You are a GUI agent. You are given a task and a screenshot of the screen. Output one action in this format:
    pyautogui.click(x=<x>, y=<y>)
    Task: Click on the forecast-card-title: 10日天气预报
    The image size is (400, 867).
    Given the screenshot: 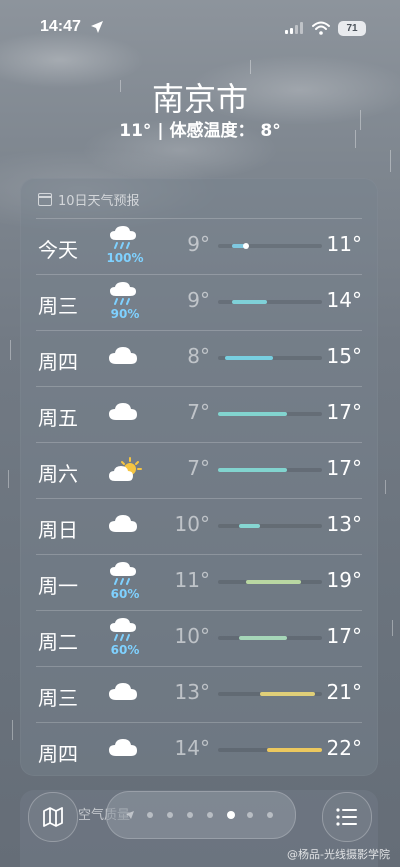 What is the action you would take?
    pyautogui.click(x=99, y=201)
    